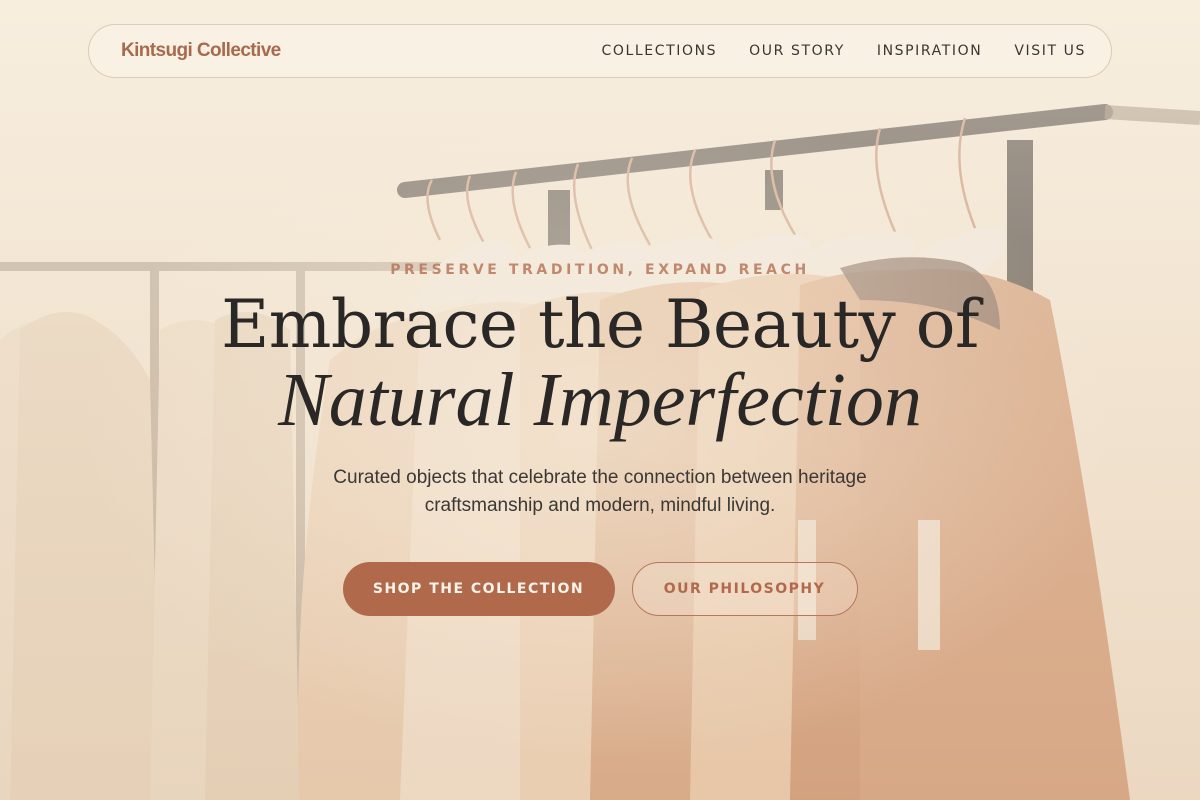  Describe the element at coordinates (797, 51) in the screenshot. I see `nav-link-our-story: OUR STORY` at that location.